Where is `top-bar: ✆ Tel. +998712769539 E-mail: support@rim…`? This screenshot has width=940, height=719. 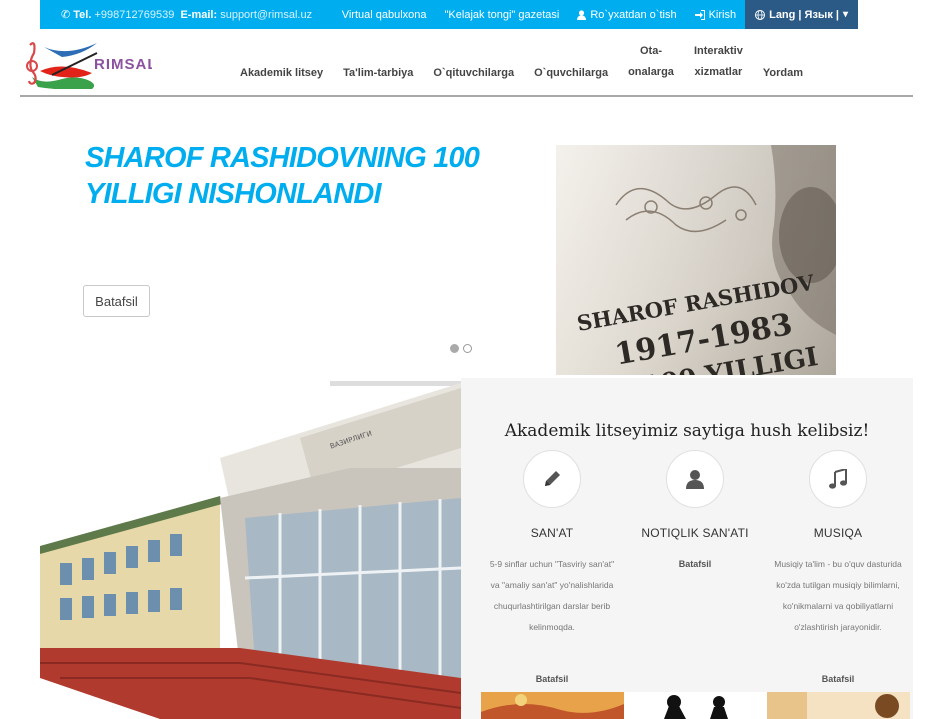
top-bar: ✆ Tel. +998712769539 E-mail: support@rim… is located at coordinates (449, 14).